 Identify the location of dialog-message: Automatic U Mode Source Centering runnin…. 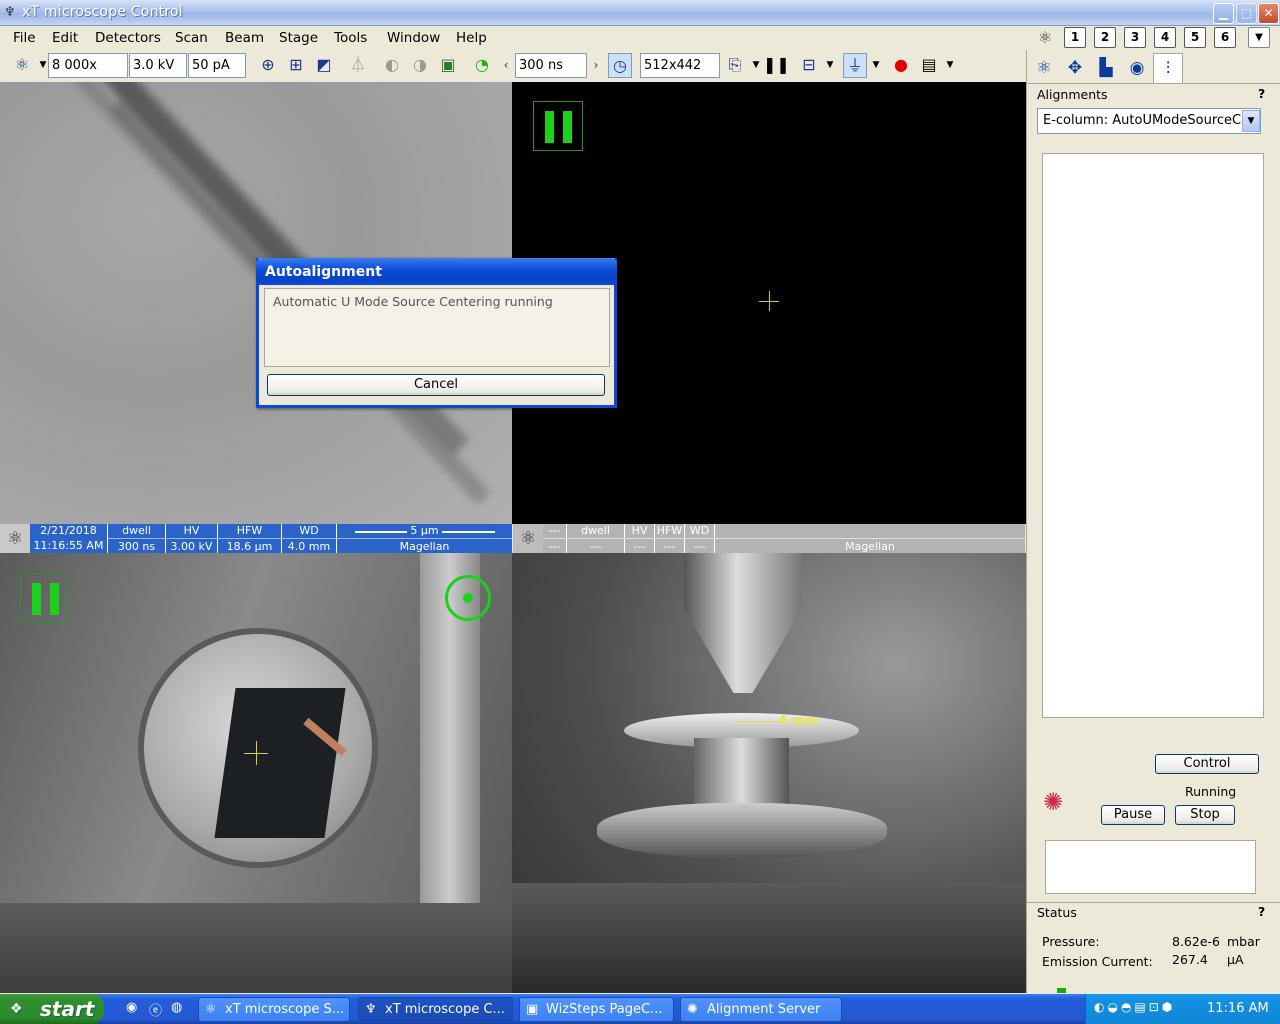
(437, 327).